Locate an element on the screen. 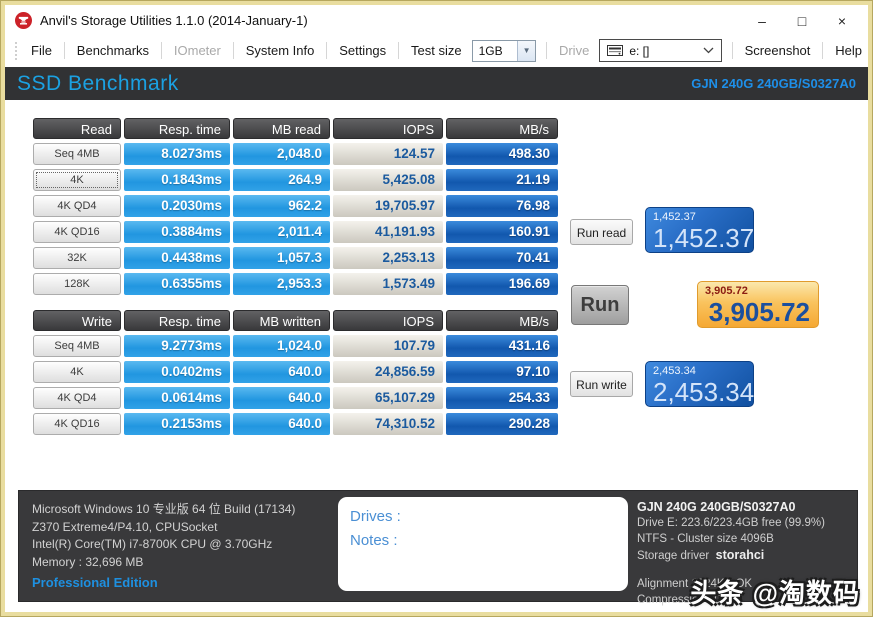 The height and width of the screenshot is (617, 873). device-name: GJN 240G 240GB/S0327A0 is located at coordinates (773, 83).